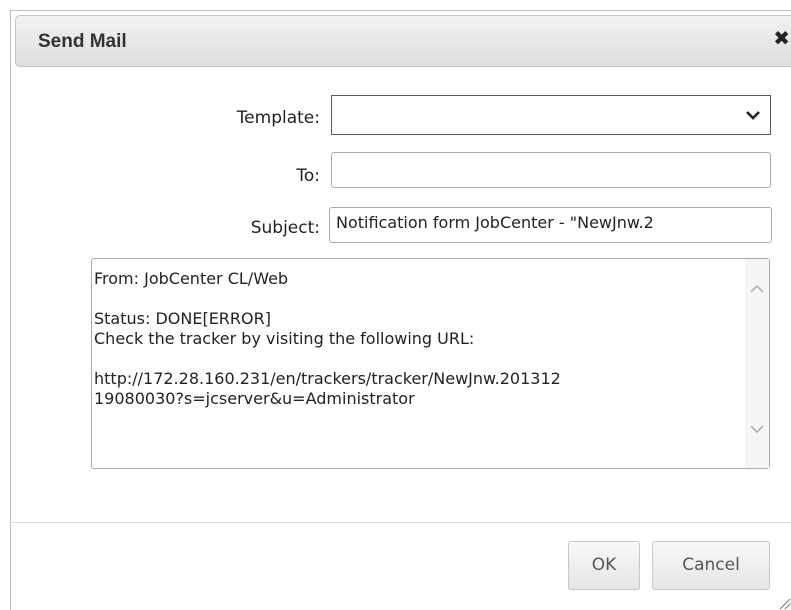 The height and width of the screenshot is (610, 791). What do you see at coordinates (82, 41) in the screenshot?
I see `dialog-title: Send Mail` at bounding box center [82, 41].